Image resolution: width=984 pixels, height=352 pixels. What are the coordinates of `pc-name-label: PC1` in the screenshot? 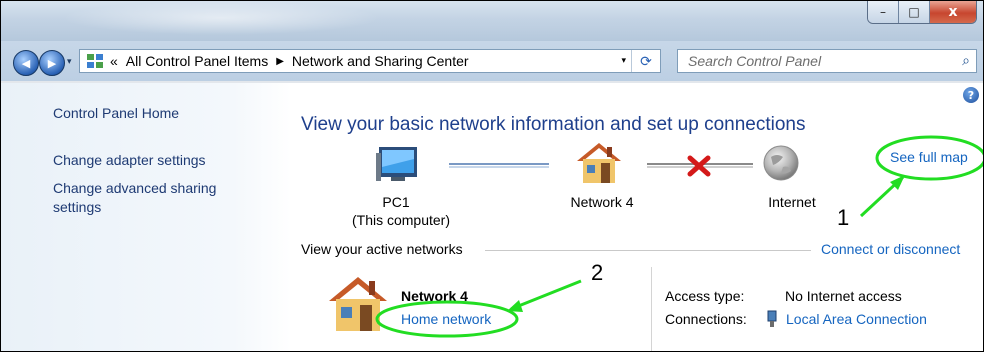 It's located at (396, 202).